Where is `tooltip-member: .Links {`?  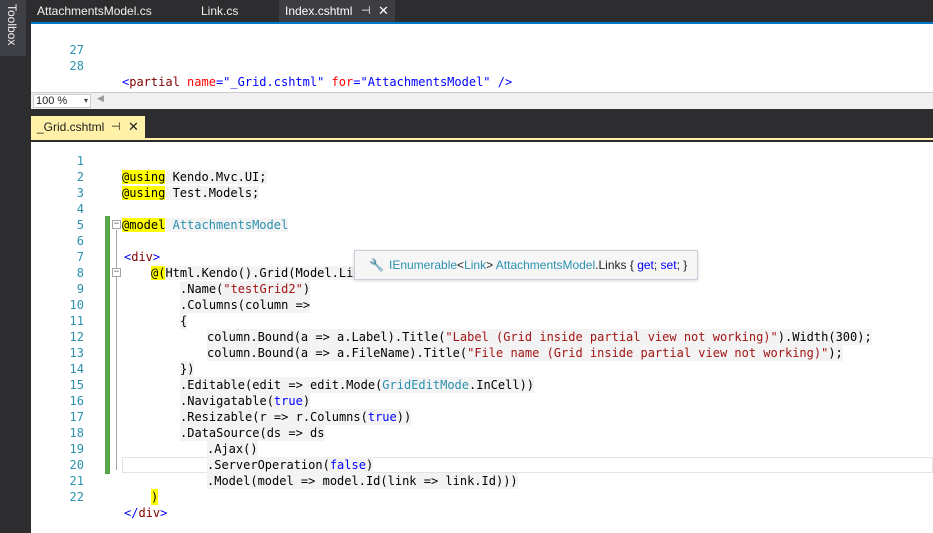
tooltip-member: .Links { is located at coordinates (616, 265).